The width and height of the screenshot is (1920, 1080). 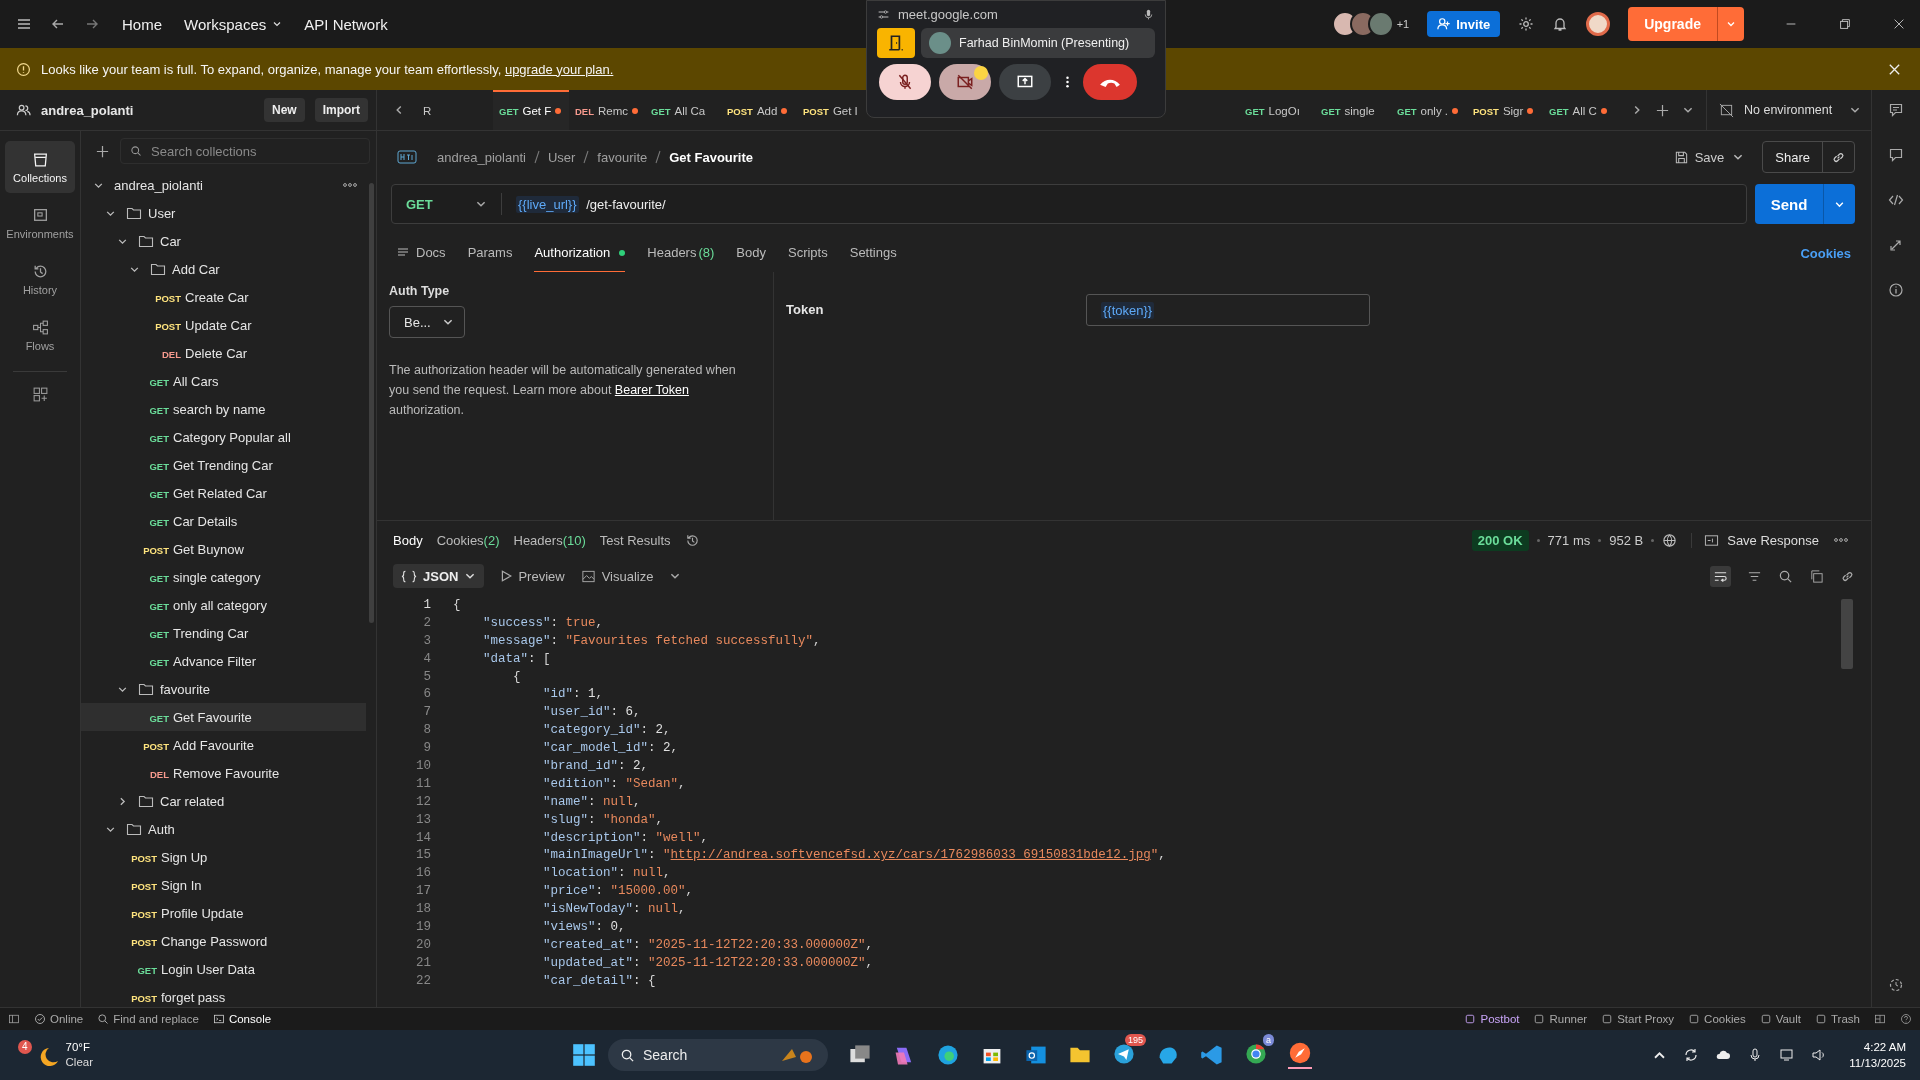 I want to click on restore-icon, so click(x=1845, y=24).